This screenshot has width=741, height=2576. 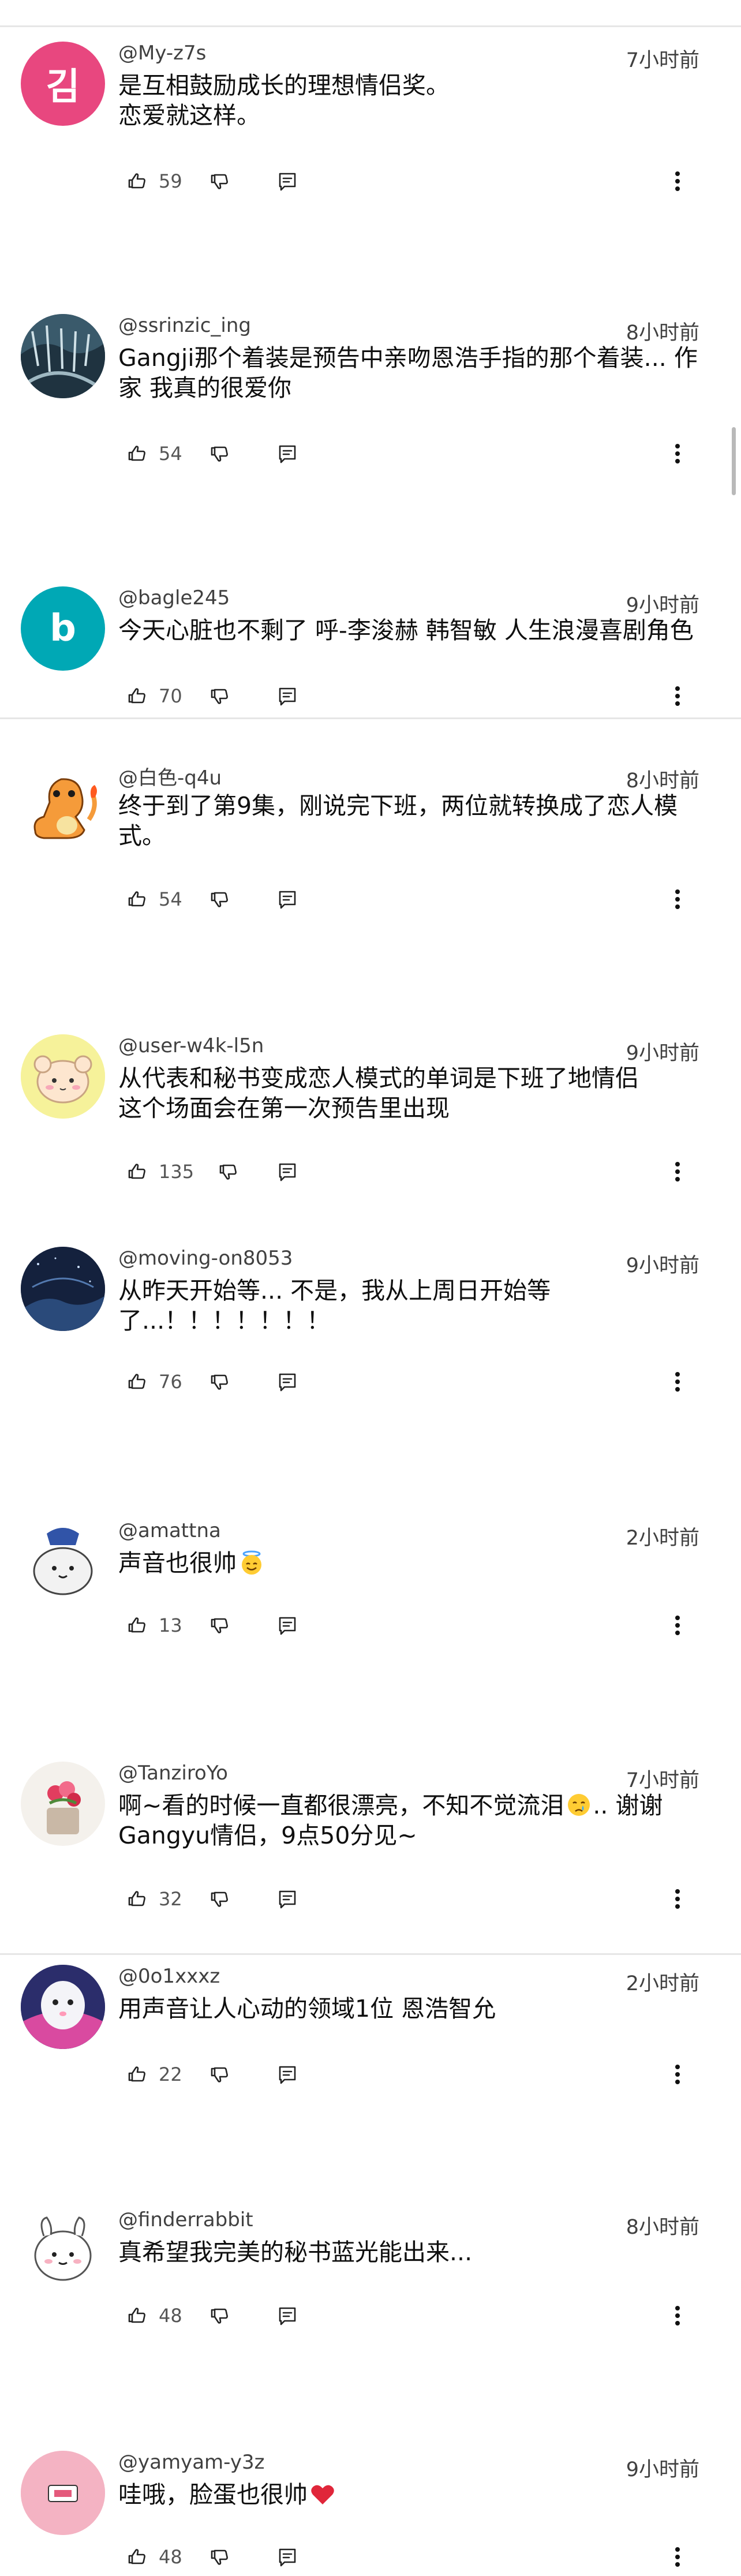 What do you see at coordinates (184, 325) in the screenshot?
I see `comment-author: @ssrinzic_ing` at bounding box center [184, 325].